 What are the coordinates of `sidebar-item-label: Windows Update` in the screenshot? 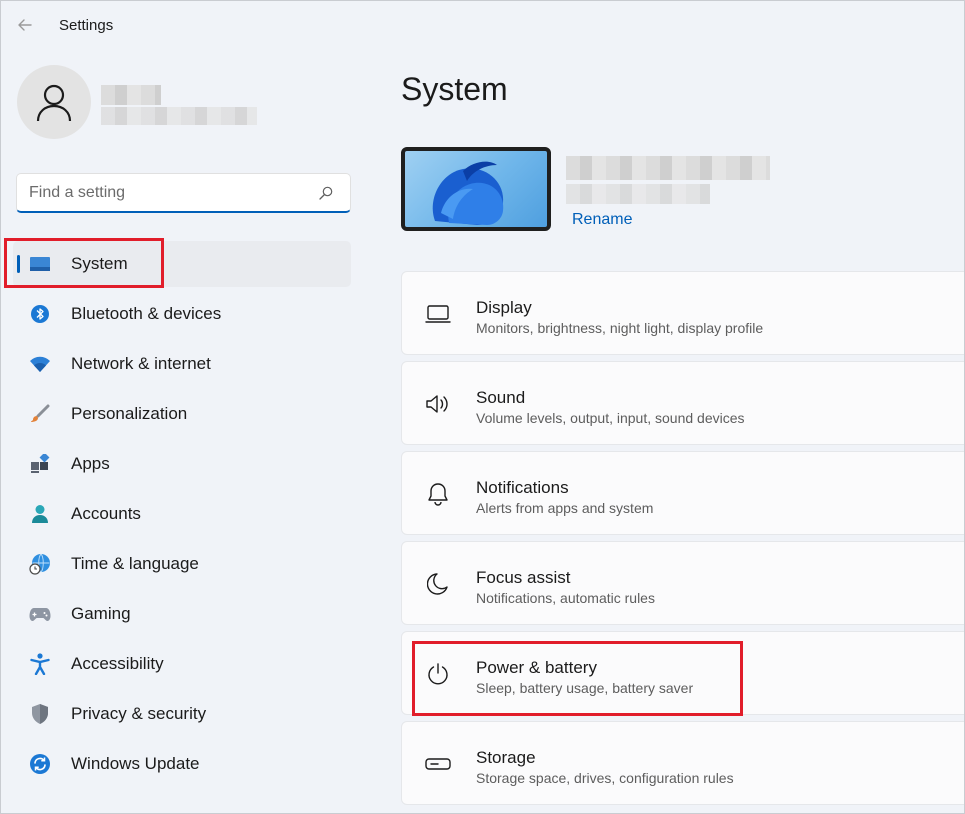 It's located at (135, 763).